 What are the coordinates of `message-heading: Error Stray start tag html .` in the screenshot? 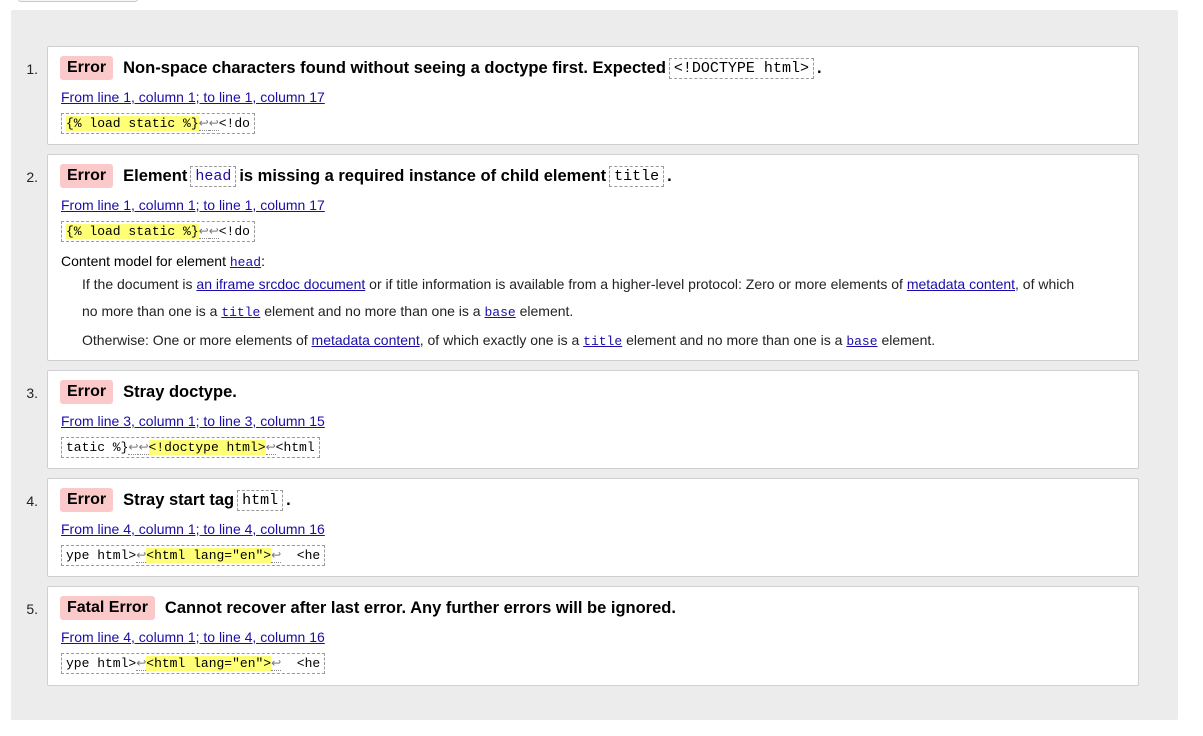 It's located at (175, 500).